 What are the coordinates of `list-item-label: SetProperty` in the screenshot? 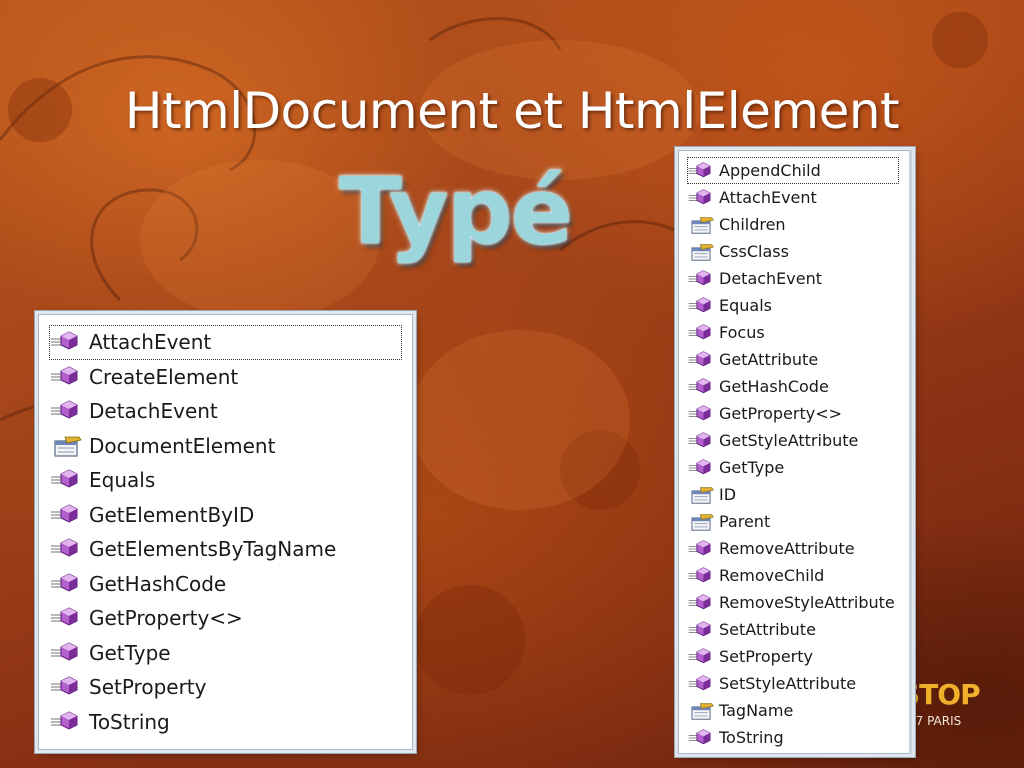 It's located at (766, 656).